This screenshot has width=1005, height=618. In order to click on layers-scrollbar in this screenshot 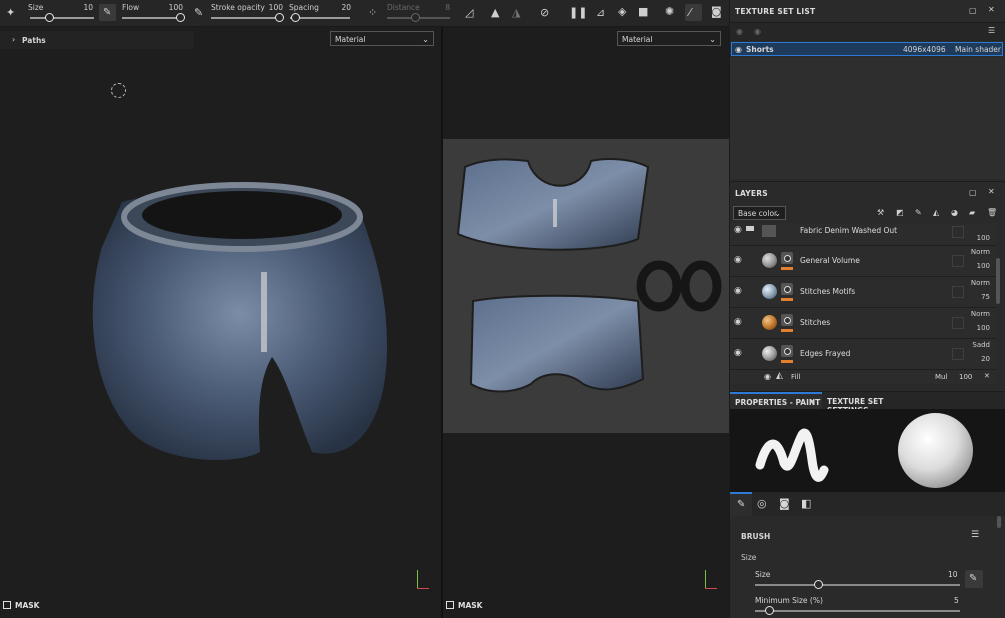, I will do `click(998, 281)`.